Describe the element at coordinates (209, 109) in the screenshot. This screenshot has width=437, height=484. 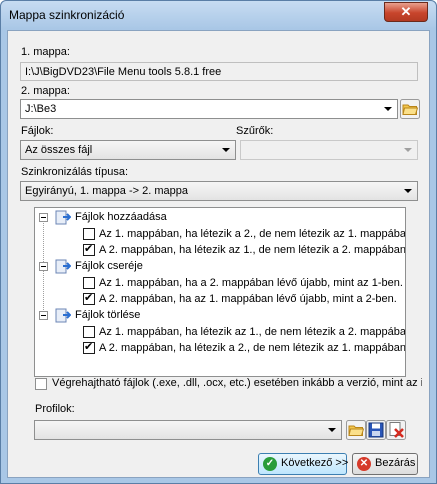
I see `folder2-combo: J:\Be3` at that location.